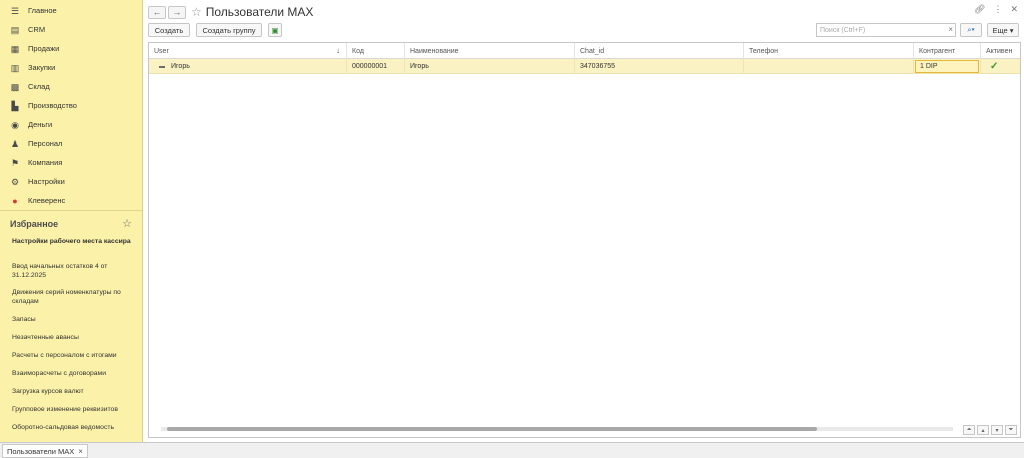 The width and height of the screenshot is (1024, 458). What do you see at coordinates (45, 162) in the screenshot?
I see `sidebar-item-label: Компания` at bounding box center [45, 162].